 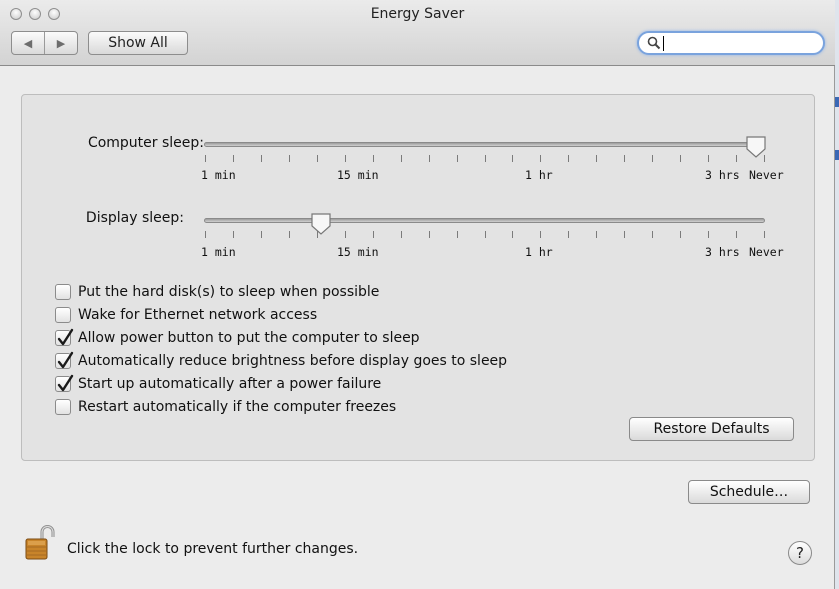 I want to click on option-wake-ethernet: Wake for Ethernet network access, so click(x=186, y=315).